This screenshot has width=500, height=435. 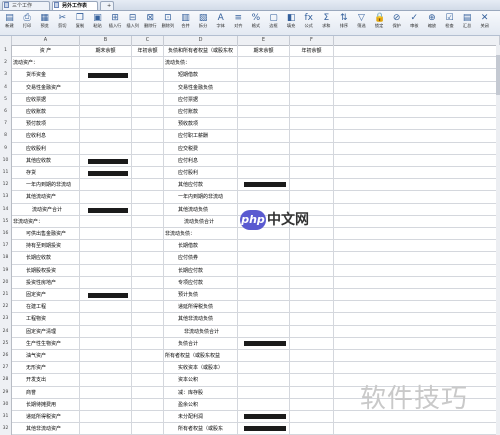 What do you see at coordinates (46, 307) in the screenshot?
I see `cell-a: 在建工程` at bounding box center [46, 307].